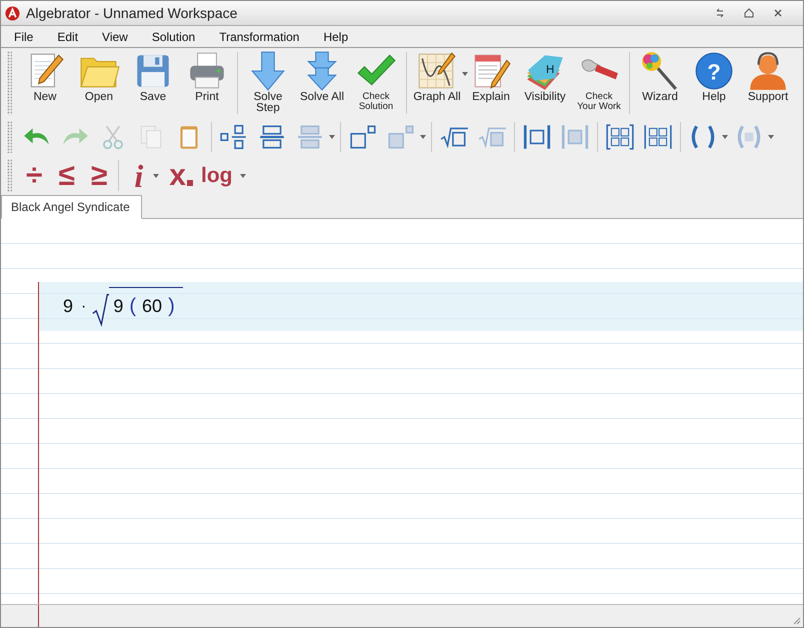 The height and width of the screenshot is (628, 804). I want to click on close-icon, so click(778, 13).